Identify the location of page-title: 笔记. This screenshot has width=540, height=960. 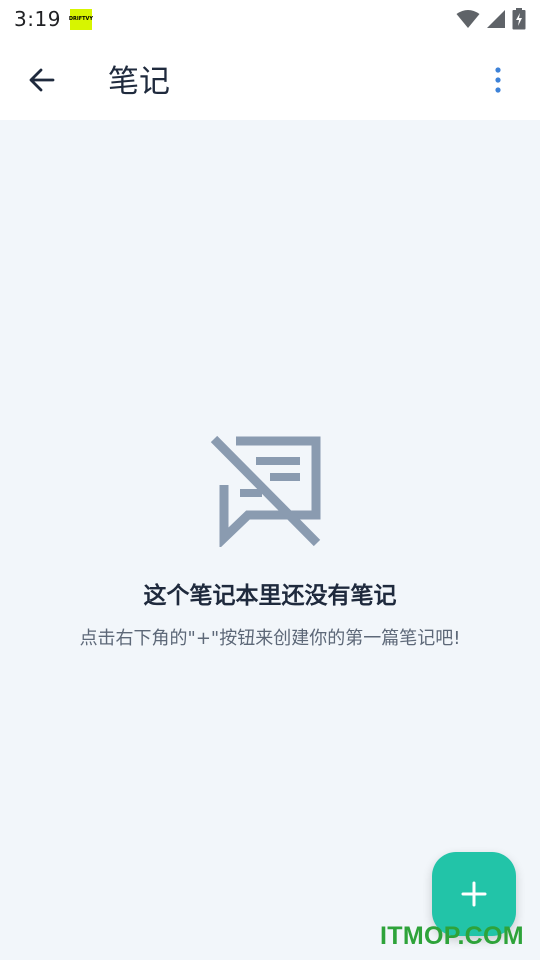
(139, 82).